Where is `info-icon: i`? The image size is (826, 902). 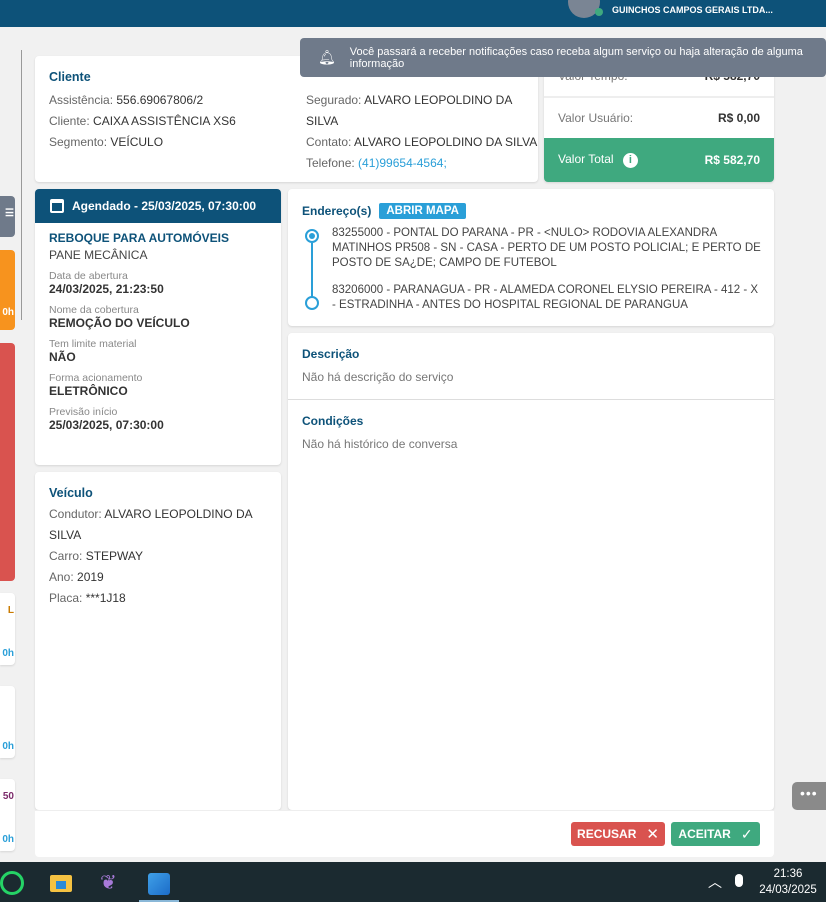
info-icon: i is located at coordinates (630, 160).